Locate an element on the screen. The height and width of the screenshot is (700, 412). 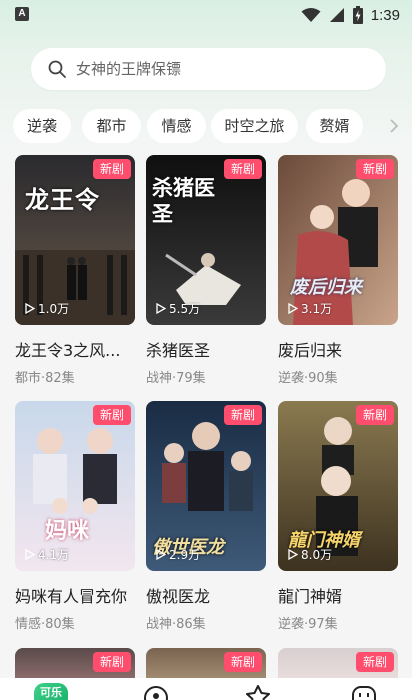
drama-poster: 妈咪 新剧 4.1万 is located at coordinates (75, 486).